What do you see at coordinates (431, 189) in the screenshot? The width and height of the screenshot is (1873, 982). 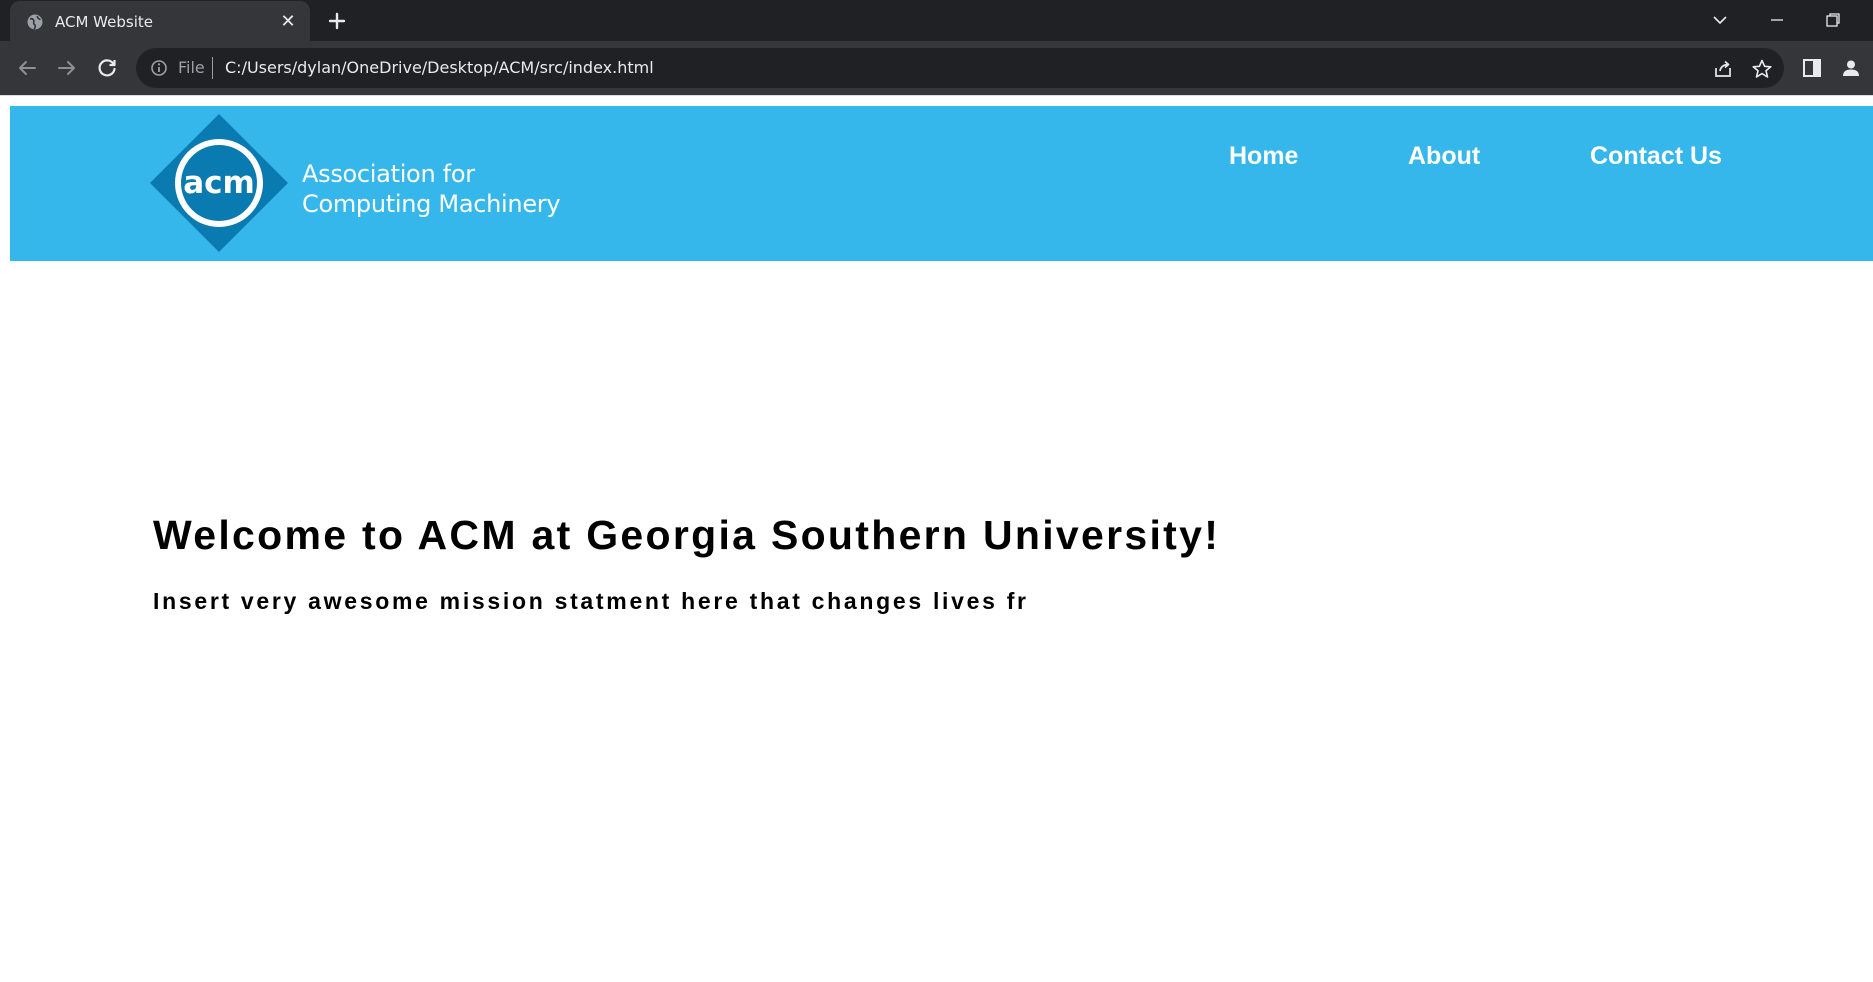 I see `logo-wordmark: Association for Computing Machinery` at bounding box center [431, 189].